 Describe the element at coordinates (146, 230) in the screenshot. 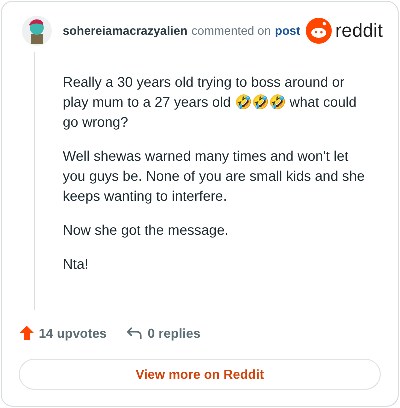

I see `comment-paragraph: Now she got the message.` at that location.